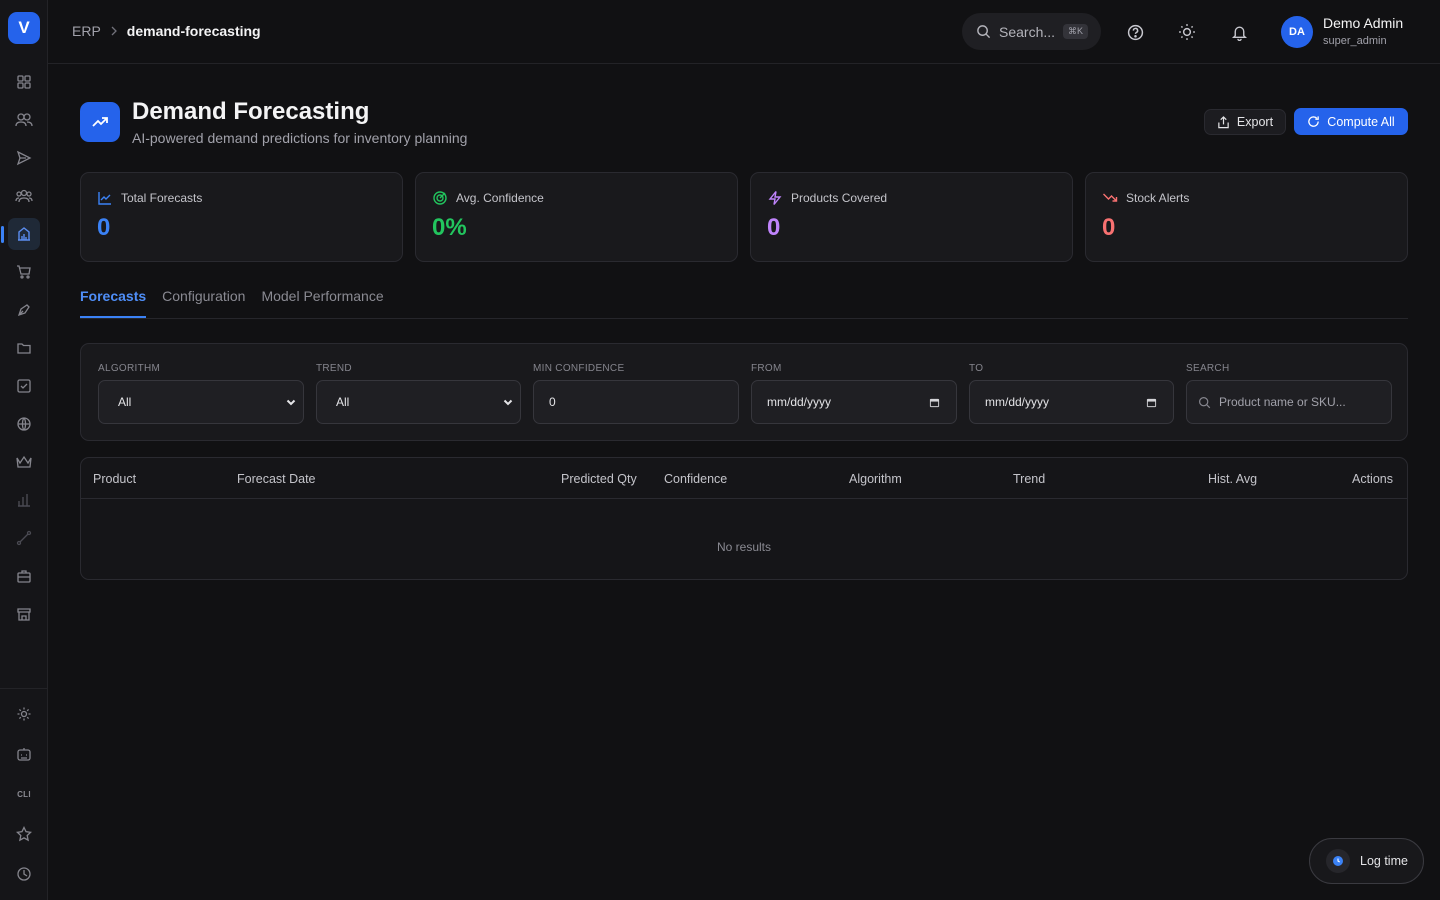 The image size is (1440, 900). Describe the element at coordinates (1372, 479) in the screenshot. I see `column-header: Actions` at that location.